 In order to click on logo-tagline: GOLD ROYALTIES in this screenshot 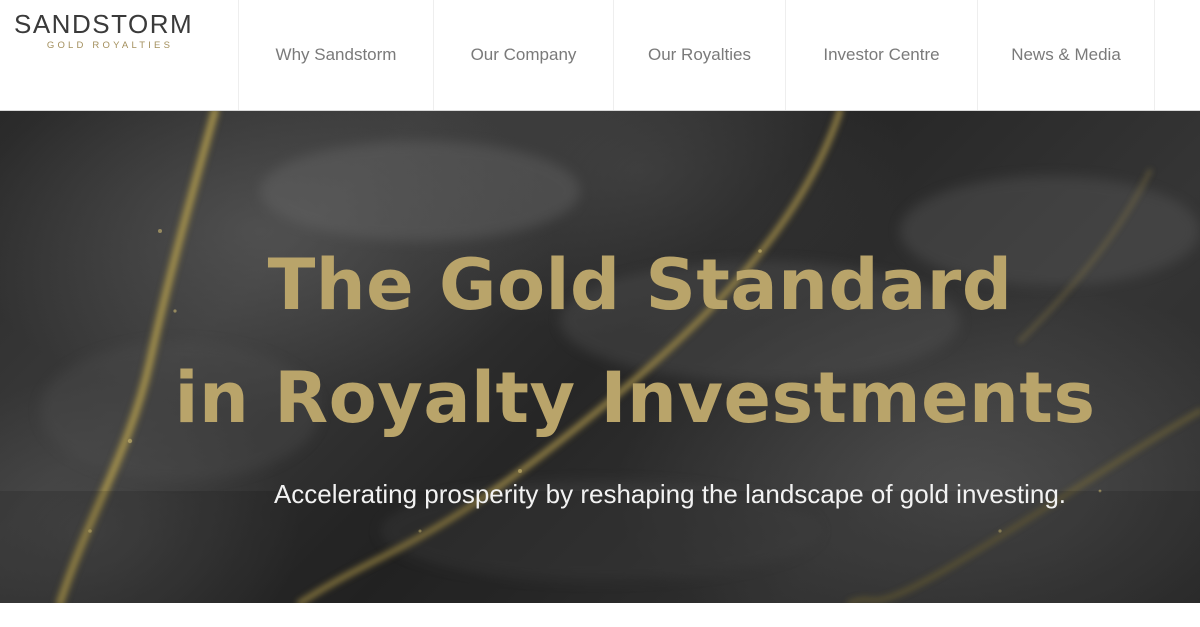, I will do `click(110, 45)`.